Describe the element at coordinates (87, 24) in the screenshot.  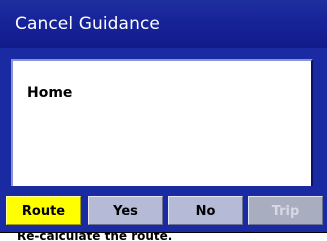
I see `dialog-title: Cancel Guidance` at that location.